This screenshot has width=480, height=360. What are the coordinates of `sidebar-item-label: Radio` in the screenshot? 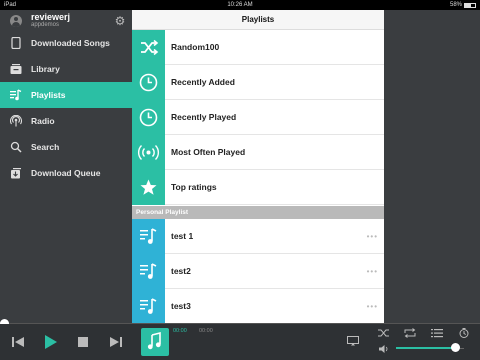 It's located at (43, 121).